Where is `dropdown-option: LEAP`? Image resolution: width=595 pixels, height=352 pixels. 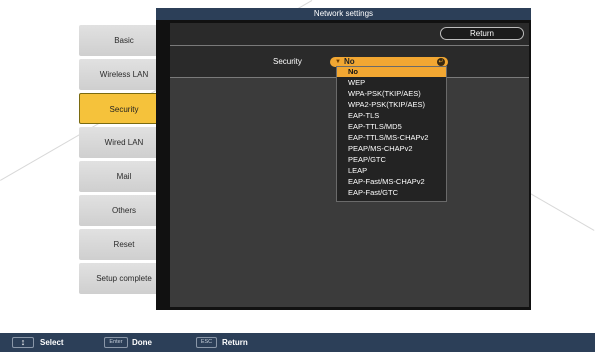 dropdown-option: LEAP is located at coordinates (391, 171).